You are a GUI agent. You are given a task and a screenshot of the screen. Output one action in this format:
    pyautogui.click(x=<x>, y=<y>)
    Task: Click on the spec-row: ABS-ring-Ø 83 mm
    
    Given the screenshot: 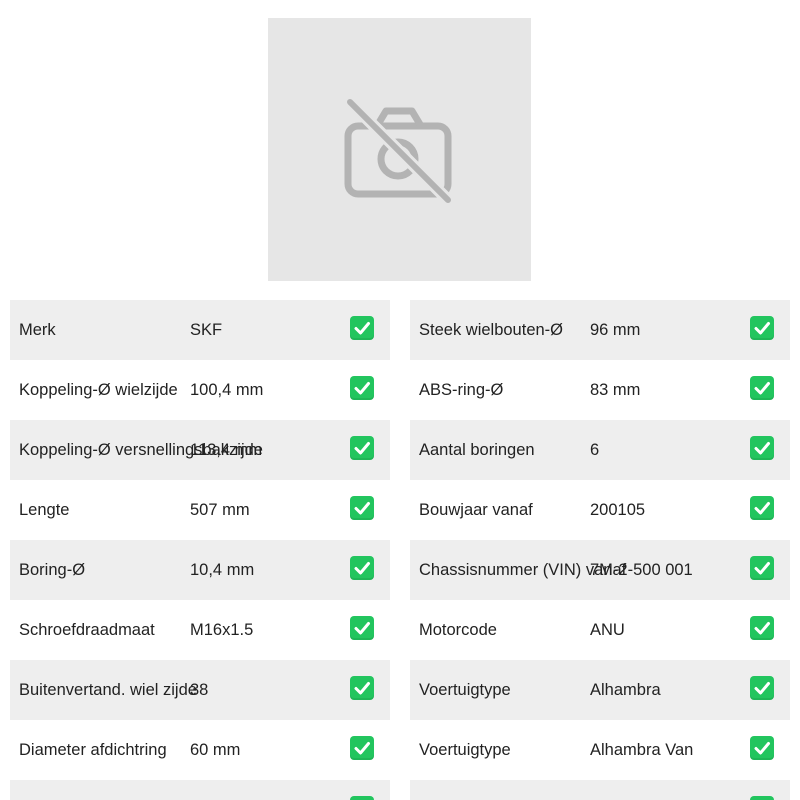 What is the action you would take?
    pyautogui.click(x=600, y=390)
    